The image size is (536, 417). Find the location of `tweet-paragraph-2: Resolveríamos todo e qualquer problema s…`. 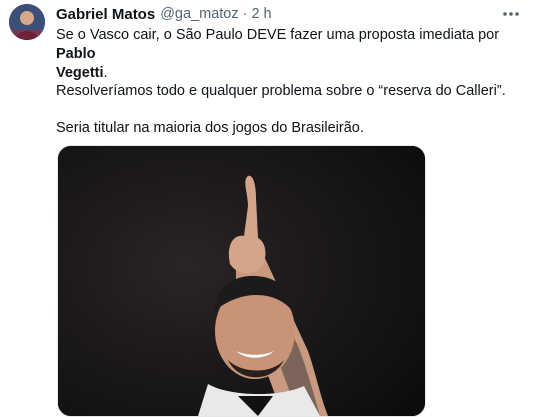

tweet-paragraph-2: Resolveríamos todo e qualquer problema s… is located at coordinates (281, 91).